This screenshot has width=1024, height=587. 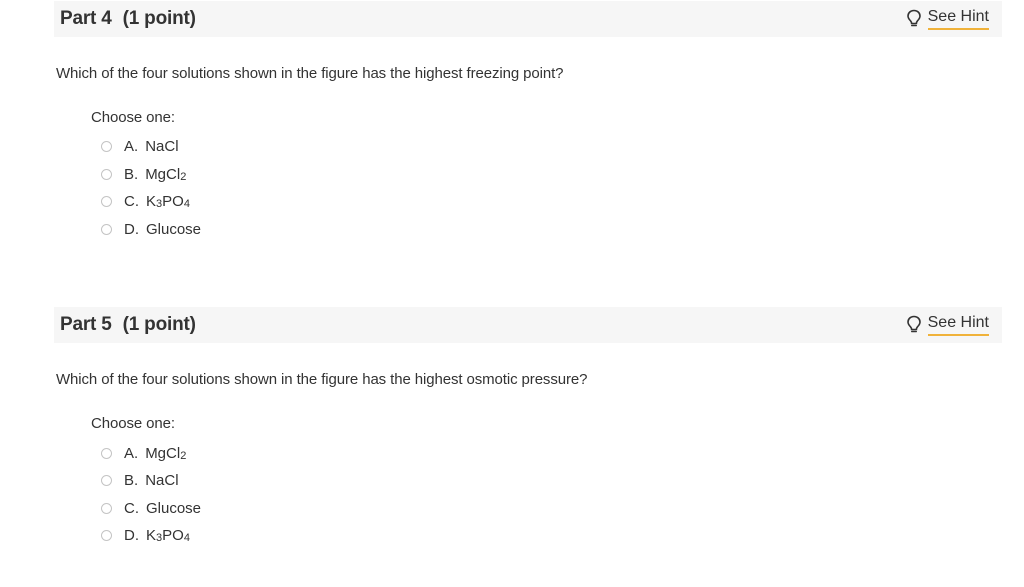 What do you see at coordinates (86, 18) in the screenshot?
I see `part-4-number: Part 4` at bounding box center [86, 18].